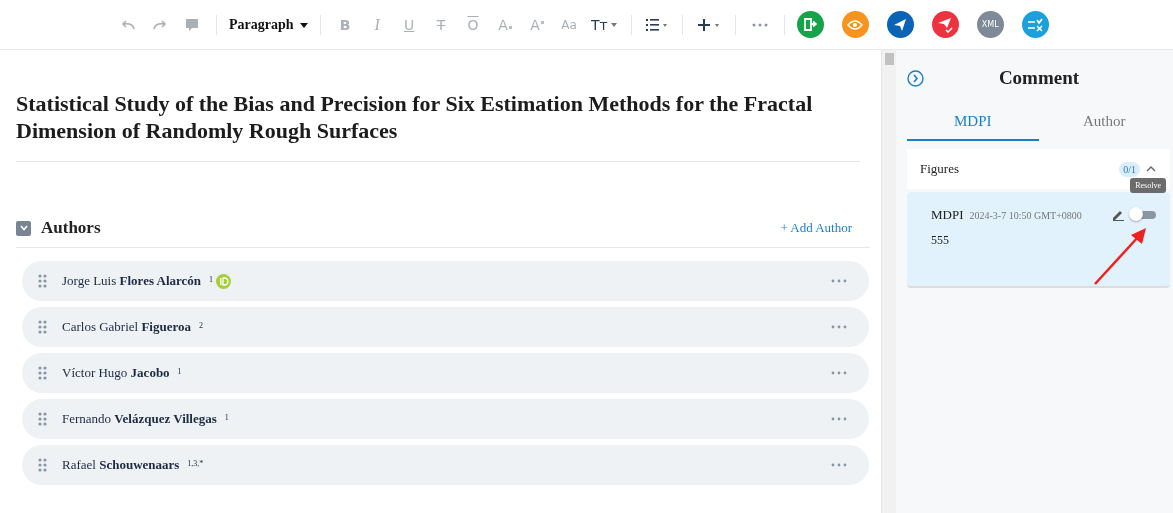  I want to click on document-title: Statistical Study of the Bias and Precision for Six Estimation Methods for the Fractal Dimension of Randomly Rough Surfaces, so click(415, 117).